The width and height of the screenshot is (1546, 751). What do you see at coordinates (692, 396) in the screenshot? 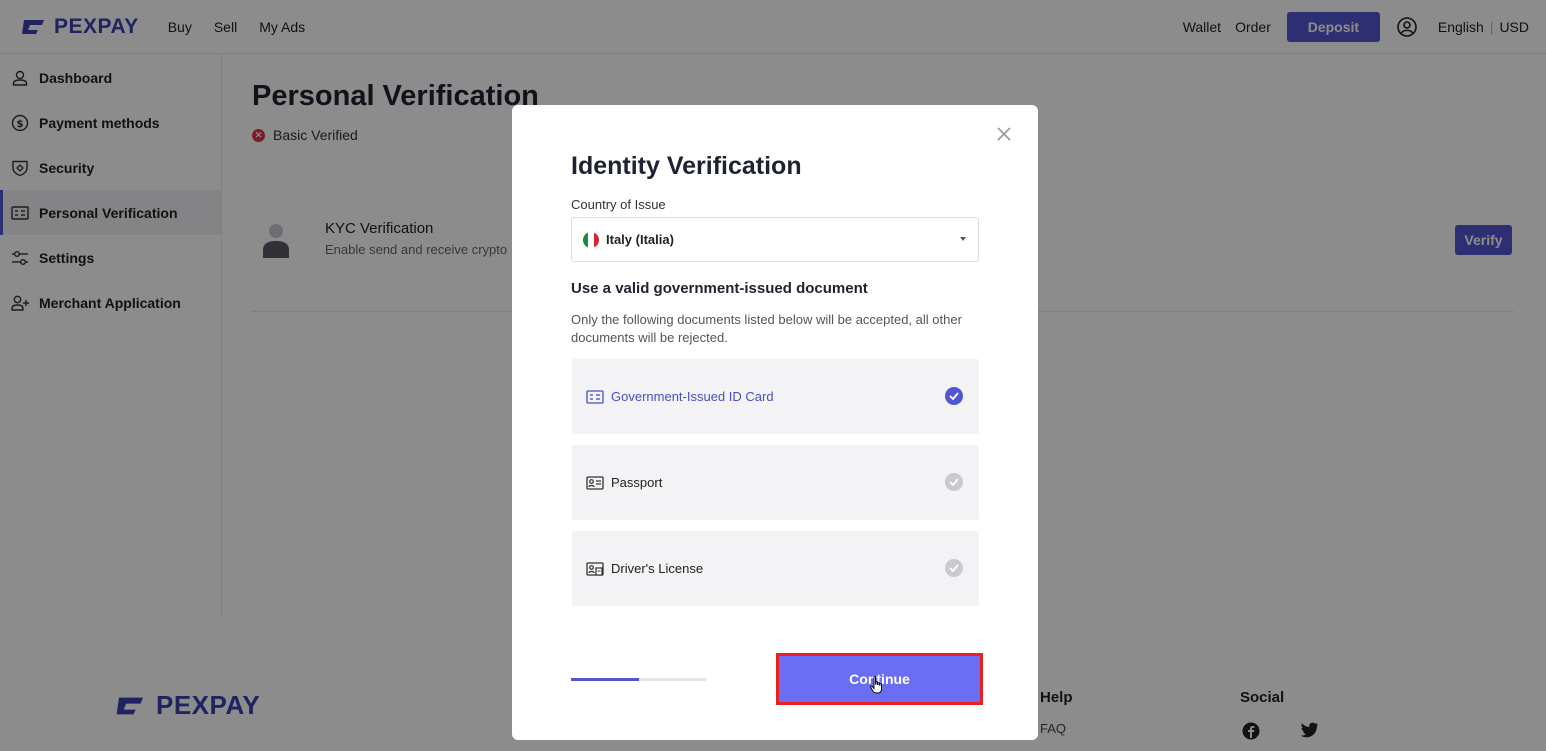
I see `option-label: Government-Issued ID Card` at bounding box center [692, 396].